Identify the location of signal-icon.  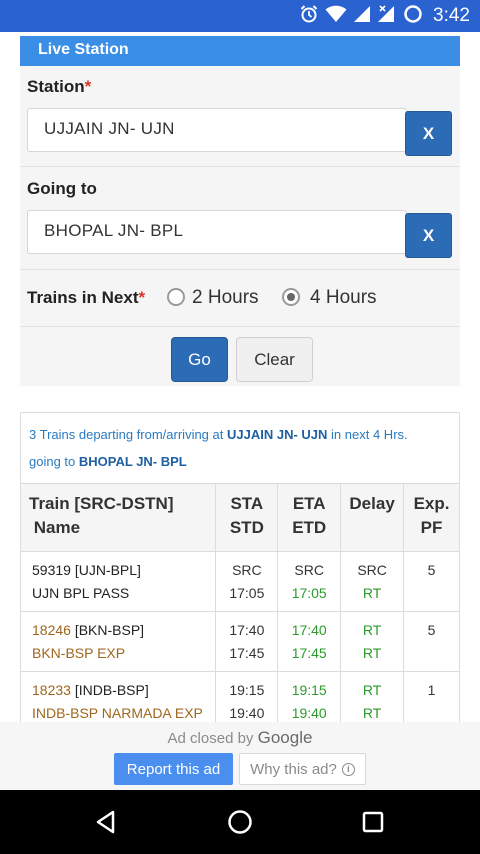
(362, 16).